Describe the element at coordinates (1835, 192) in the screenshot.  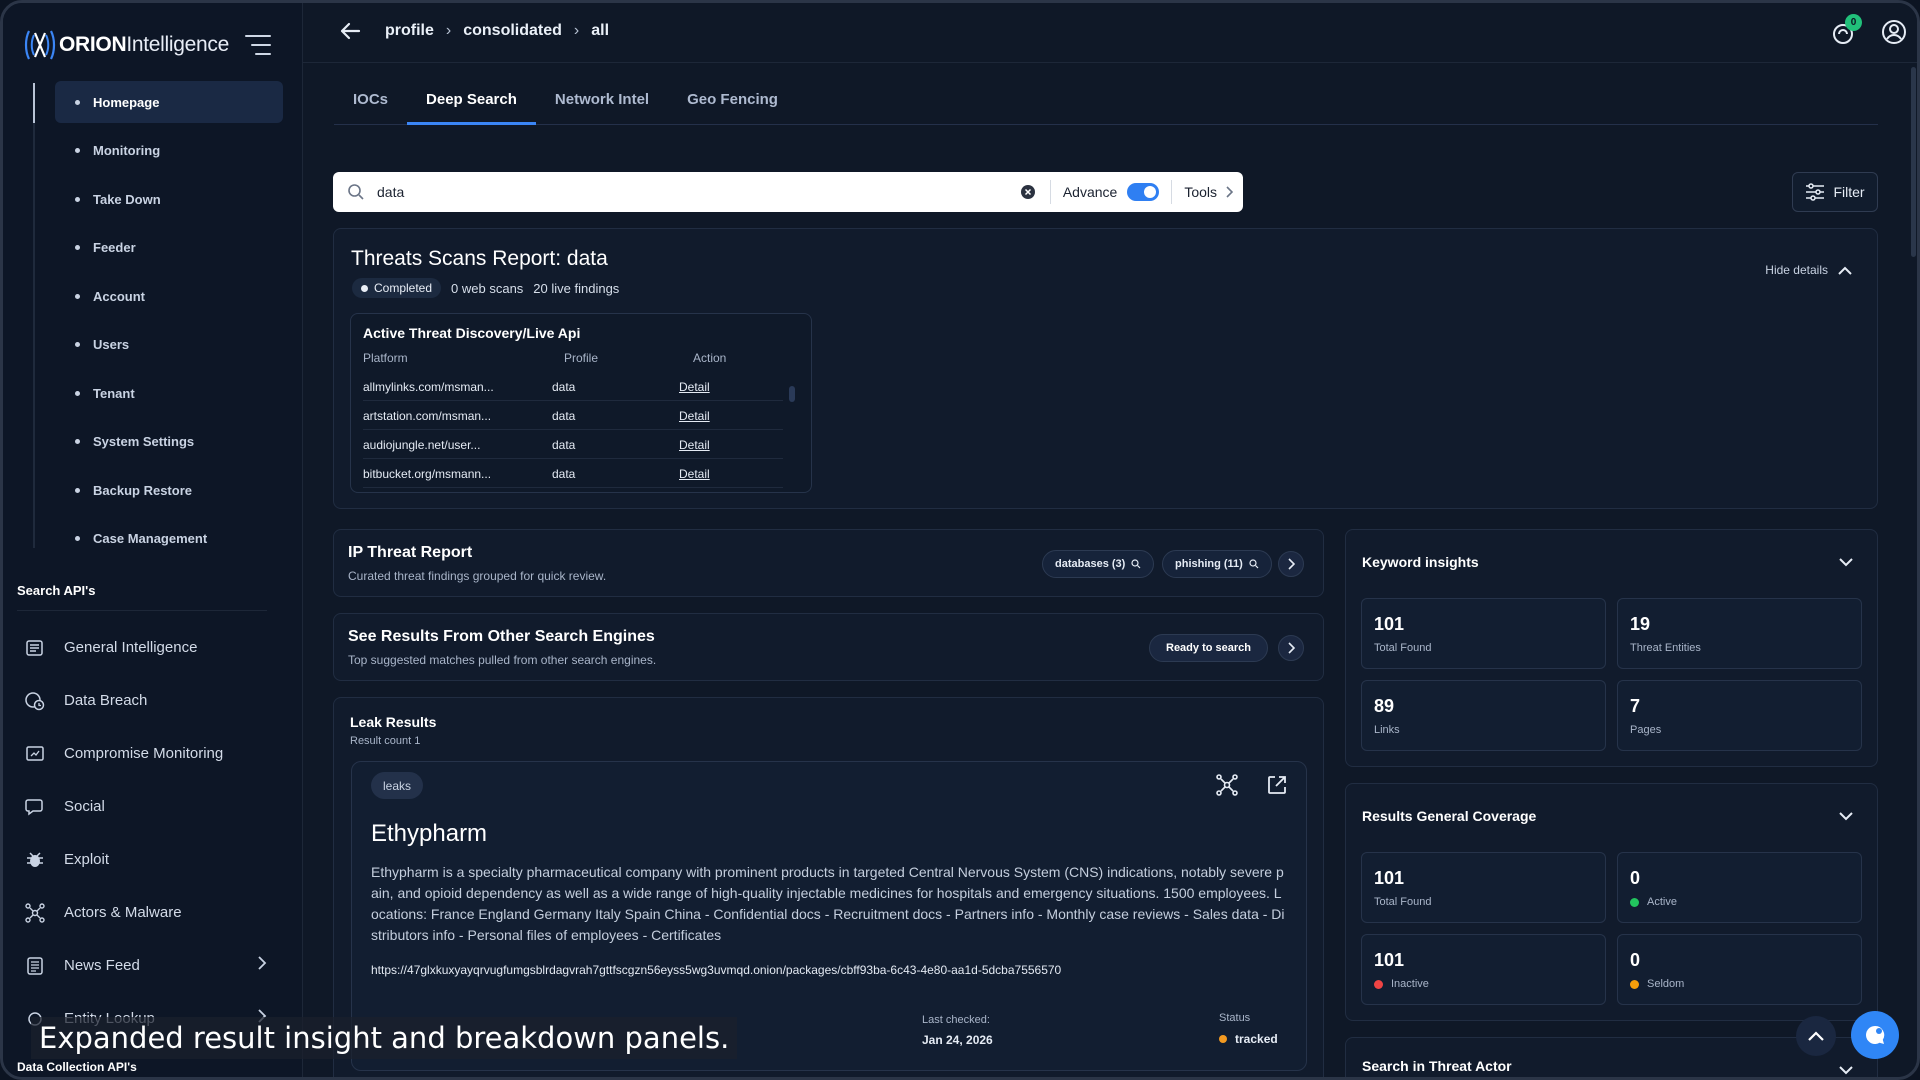
I see `filter-button: Filter` at that location.